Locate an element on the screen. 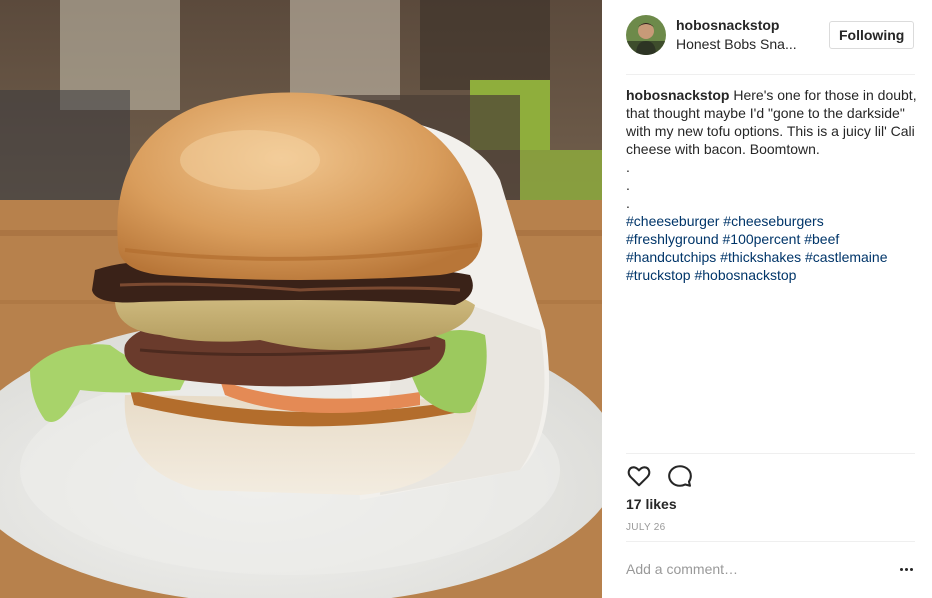  heart-icon is located at coordinates (639, 476).